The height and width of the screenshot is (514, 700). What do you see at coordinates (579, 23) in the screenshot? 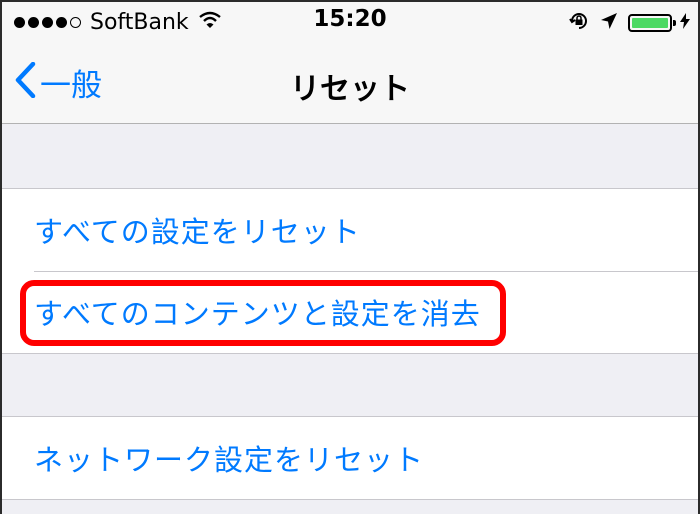
I see `rotation-lock-icon` at bounding box center [579, 23].